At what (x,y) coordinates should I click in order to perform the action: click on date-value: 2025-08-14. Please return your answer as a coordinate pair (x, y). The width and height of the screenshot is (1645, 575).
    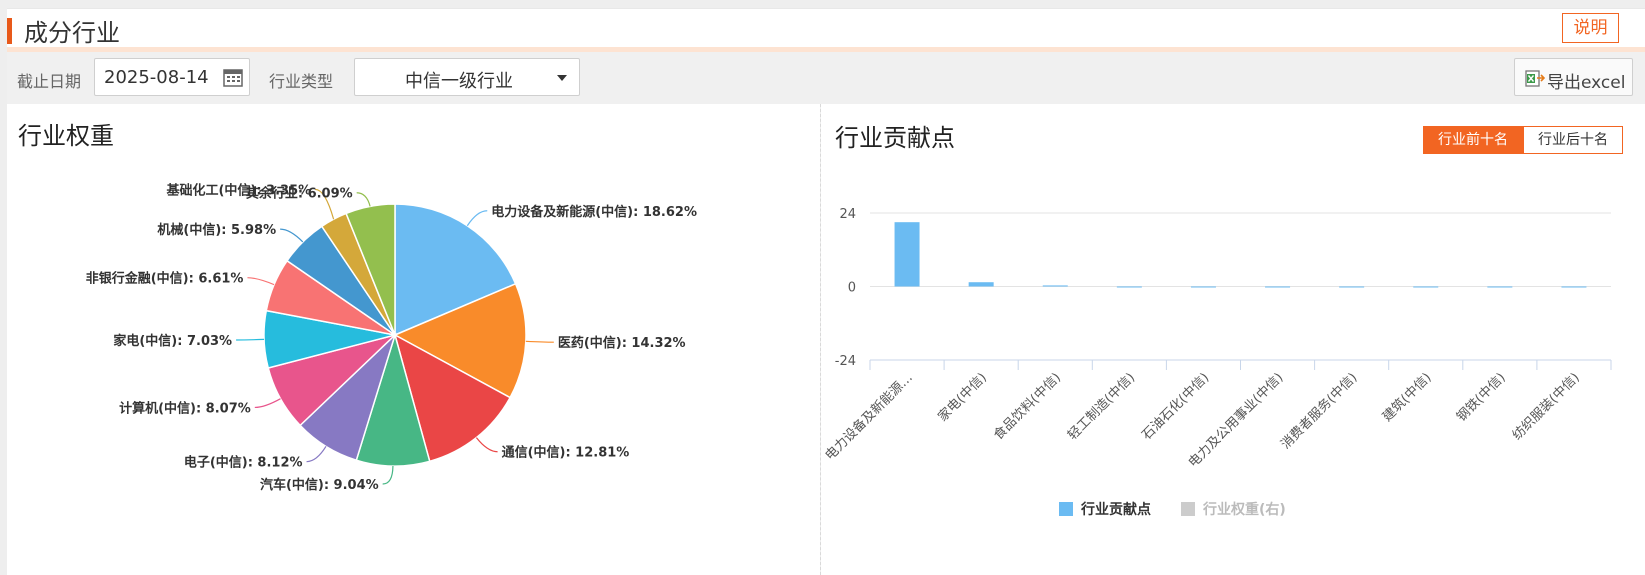
    Looking at the image, I should click on (156, 77).